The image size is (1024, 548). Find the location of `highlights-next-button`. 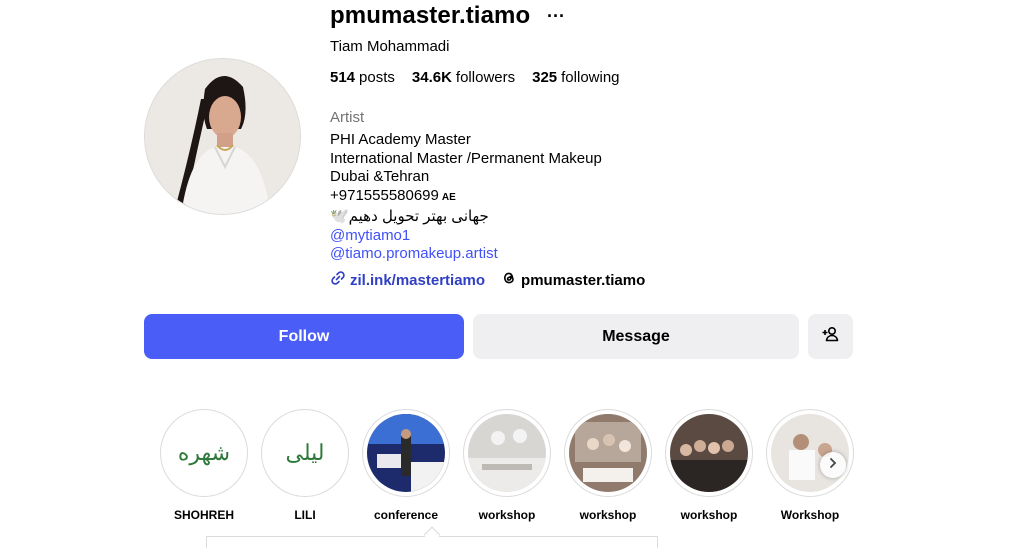

highlights-next-button is located at coordinates (833, 465).